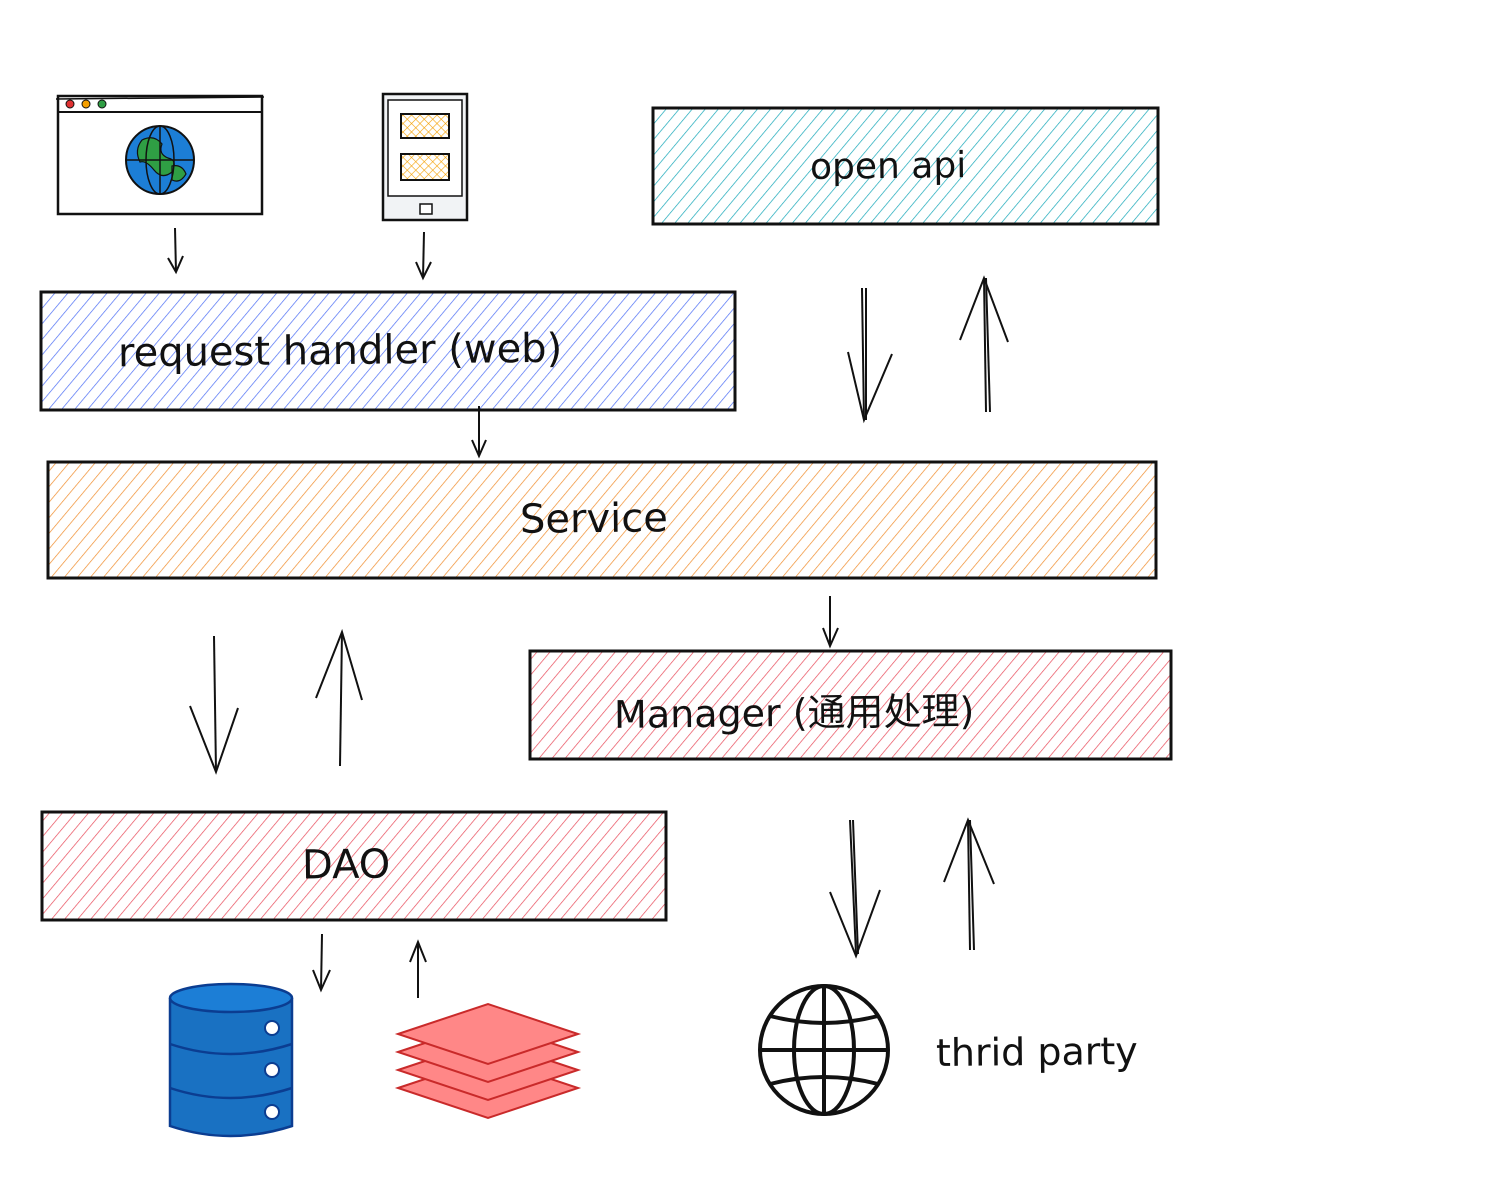 The width and height of the screenshot is (1488, 1190). Describe the element at coordinates (214, 705) in the screenshot. I see `arrow-service-to-dao` at that location.